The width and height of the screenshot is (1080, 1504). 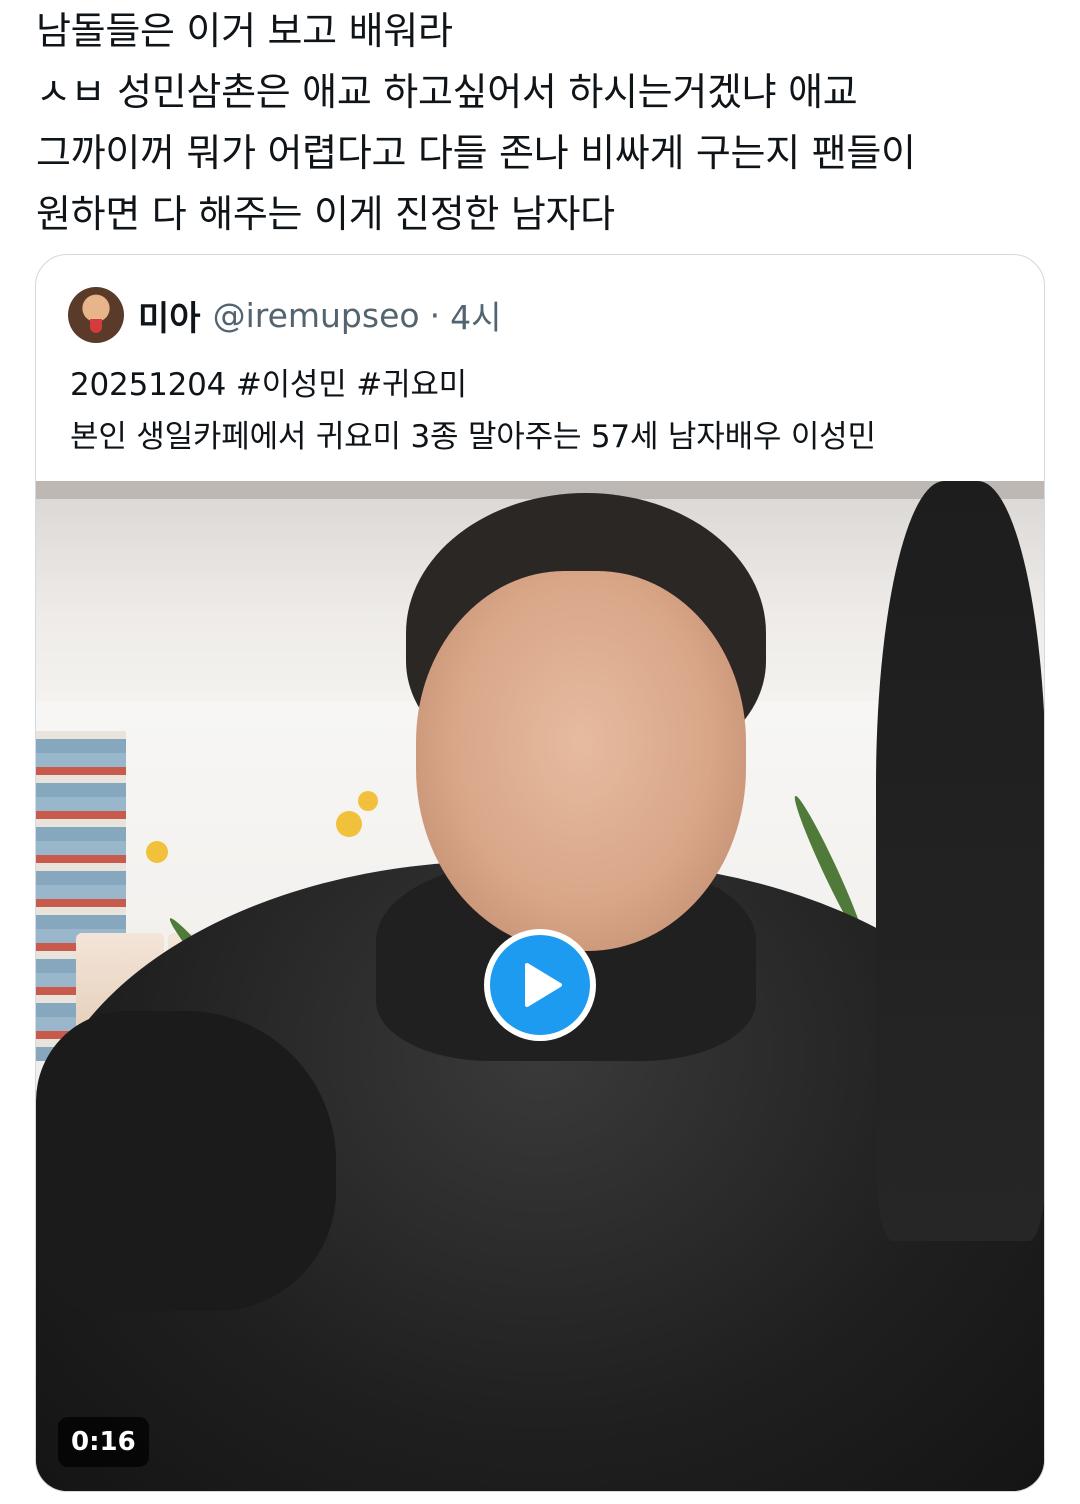 I want to click on tweet-text-line: ㅅㅂ 성민삼촌은 애교 하고싶어서 하시는거겠냐 애교, so click(x=447, y=92).